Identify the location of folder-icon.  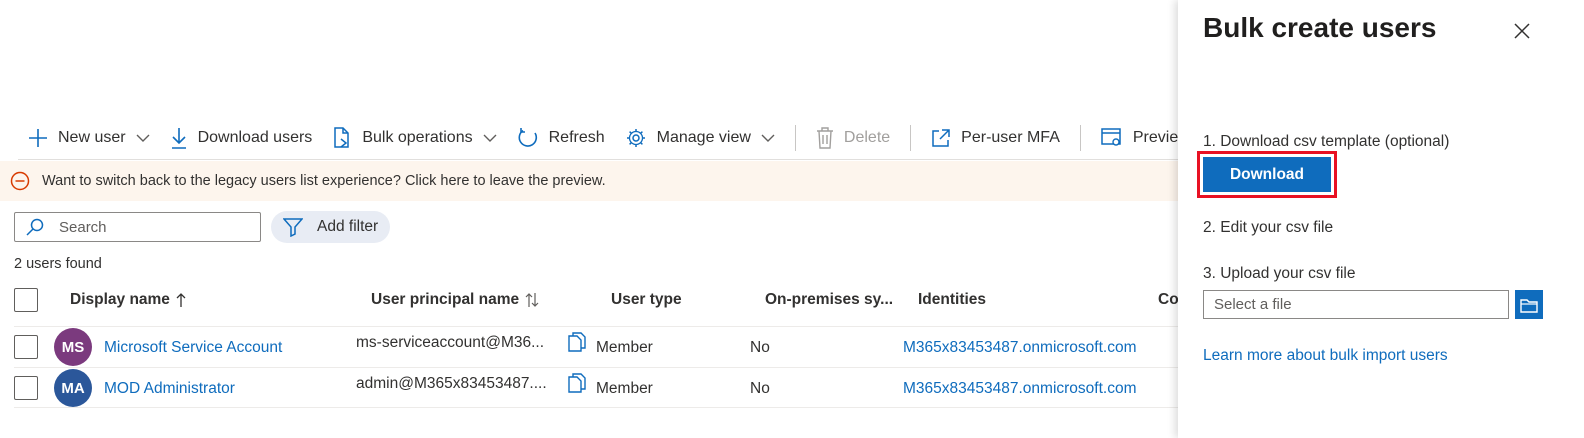
(1529, 305).